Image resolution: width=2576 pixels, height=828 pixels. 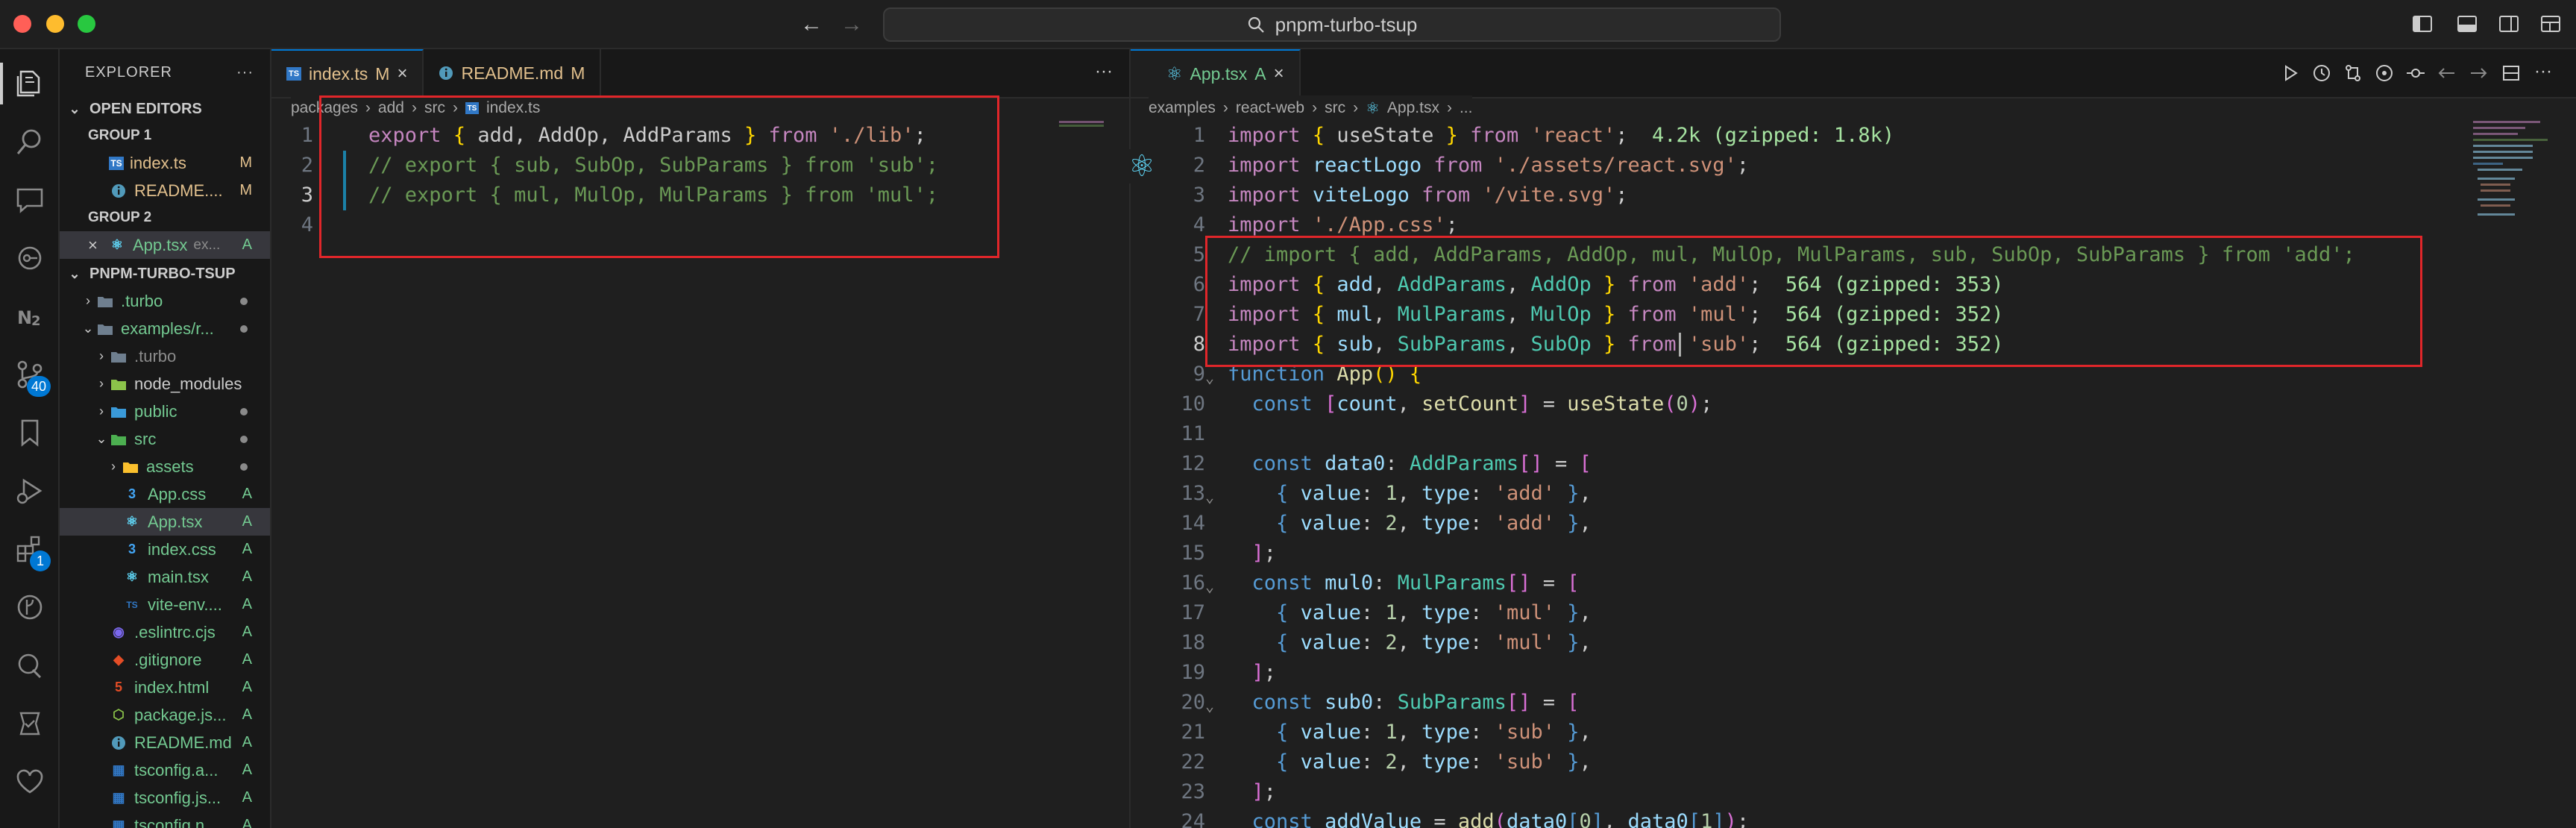 I want to click on tree-file: 3 index.css A, so click(x=165, y=549).